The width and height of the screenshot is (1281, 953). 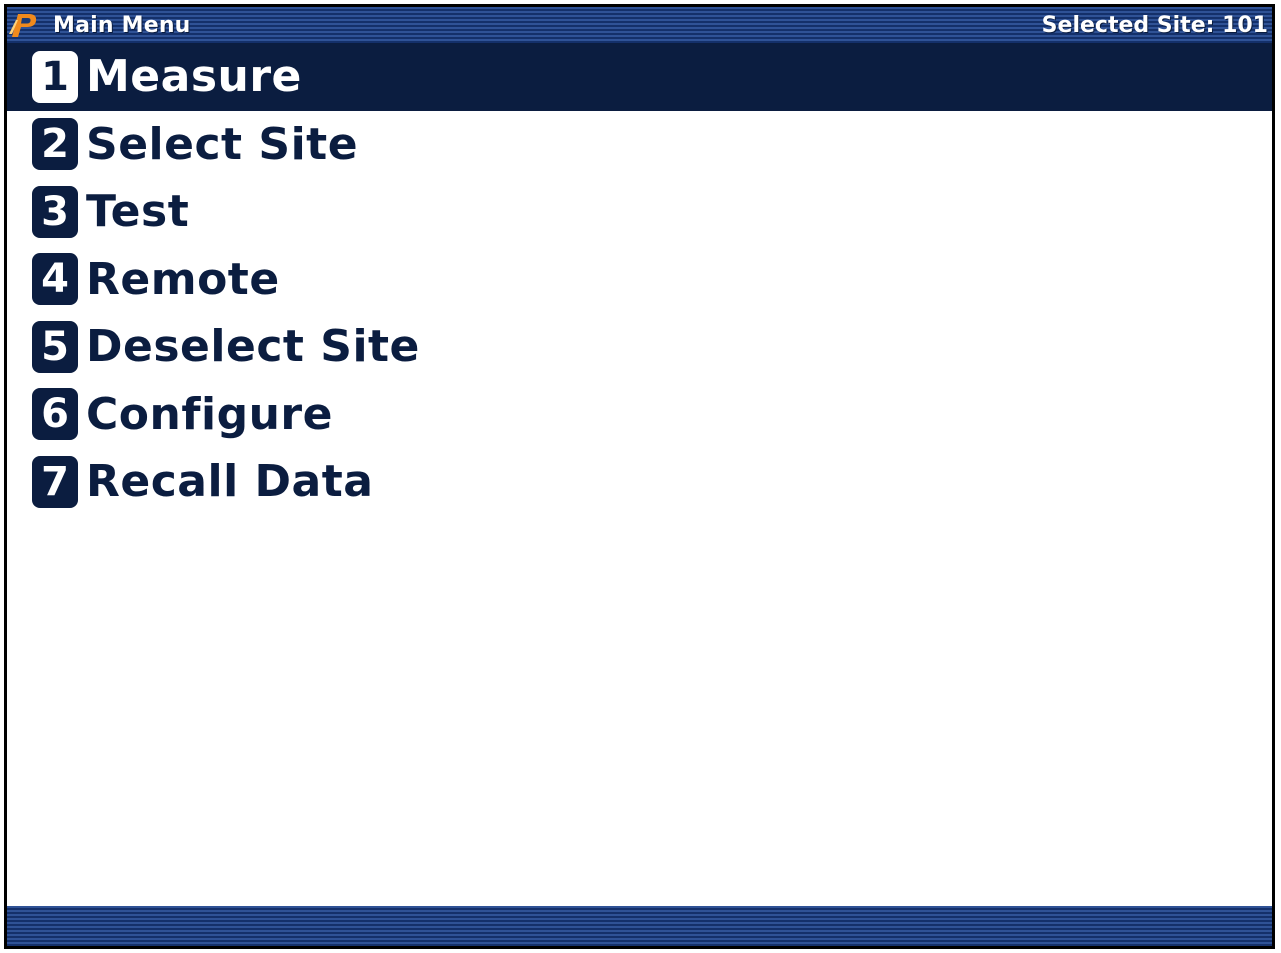 What do you see at coordinates (55, 144) in the screenshot?
I see `menu-number-badge: 2` at bounding box center [55, 144].